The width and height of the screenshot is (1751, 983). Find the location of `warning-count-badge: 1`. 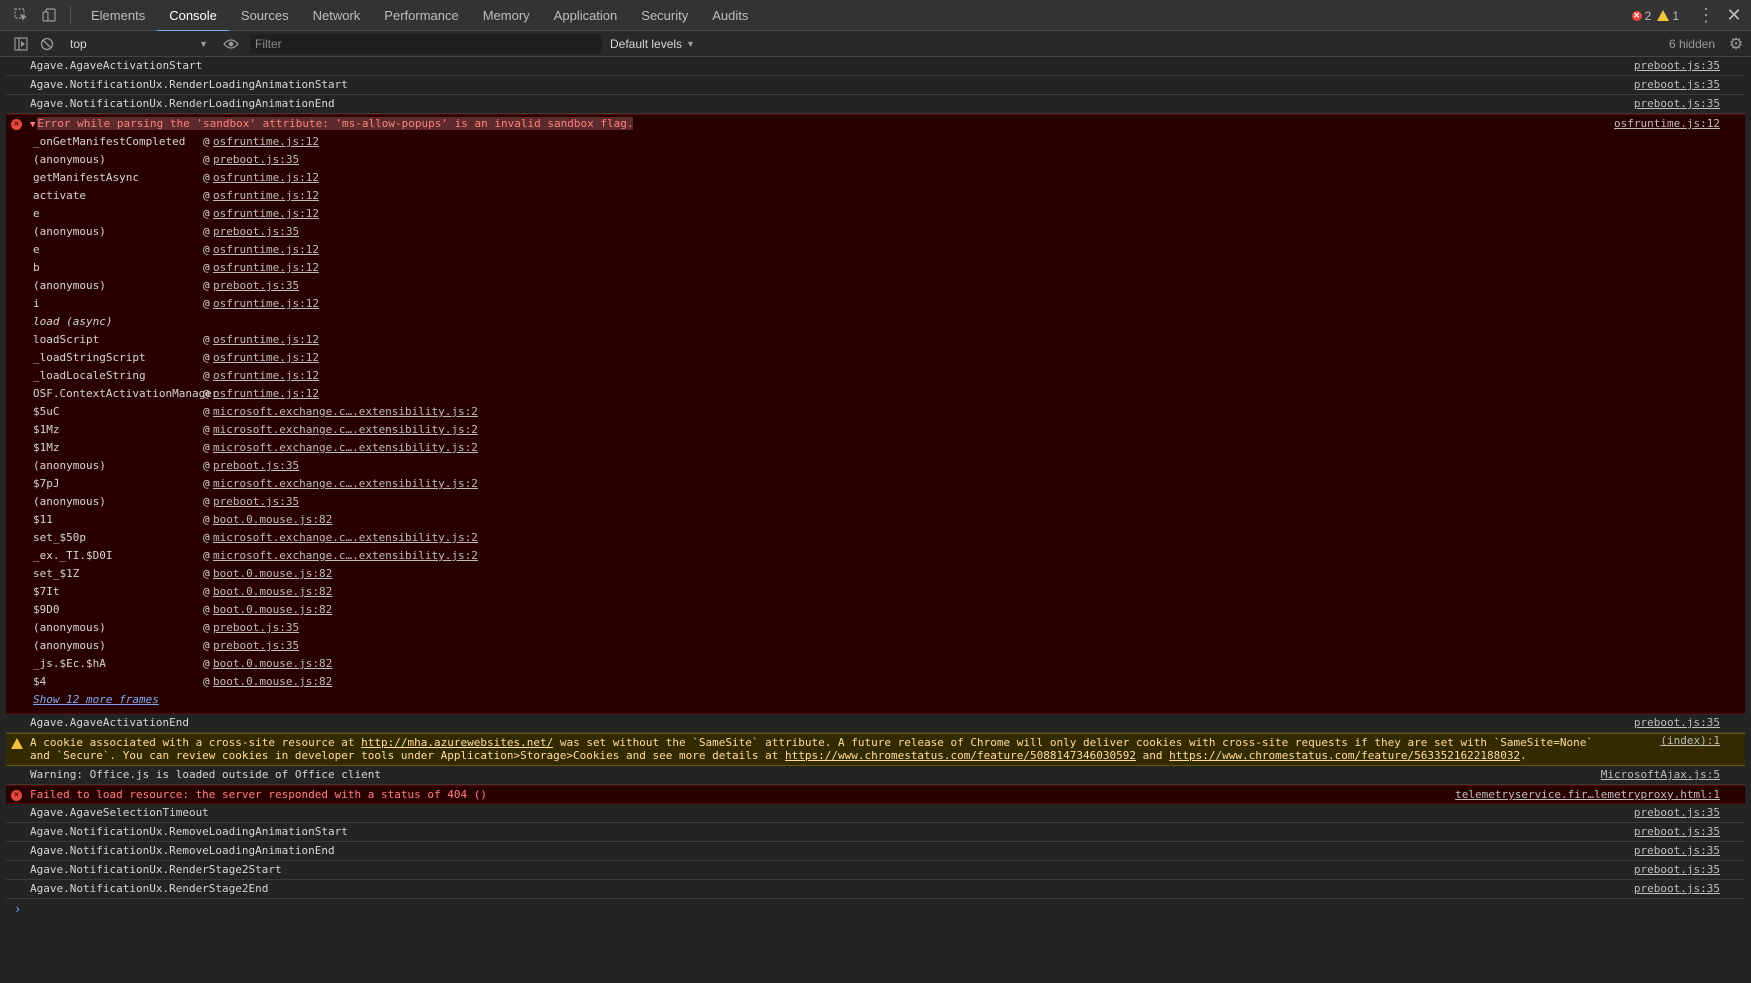

warning-count-badge: 1 is located at coordinates (1668, 16).